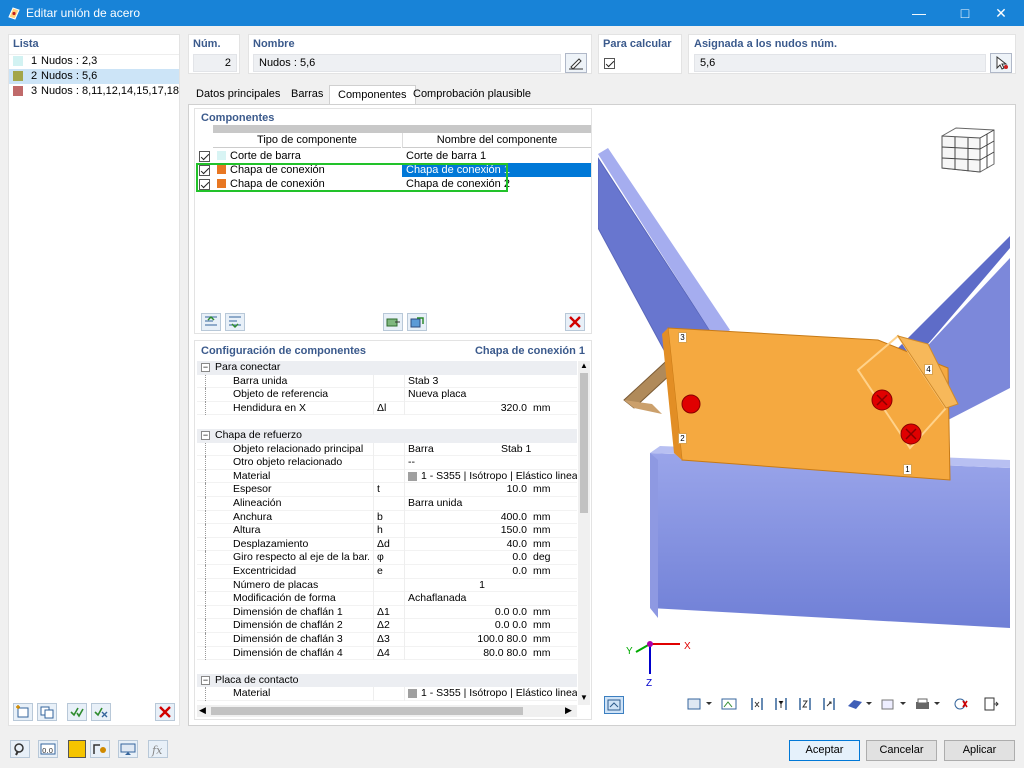  I want to click on view-z-button, so click(806, 705).